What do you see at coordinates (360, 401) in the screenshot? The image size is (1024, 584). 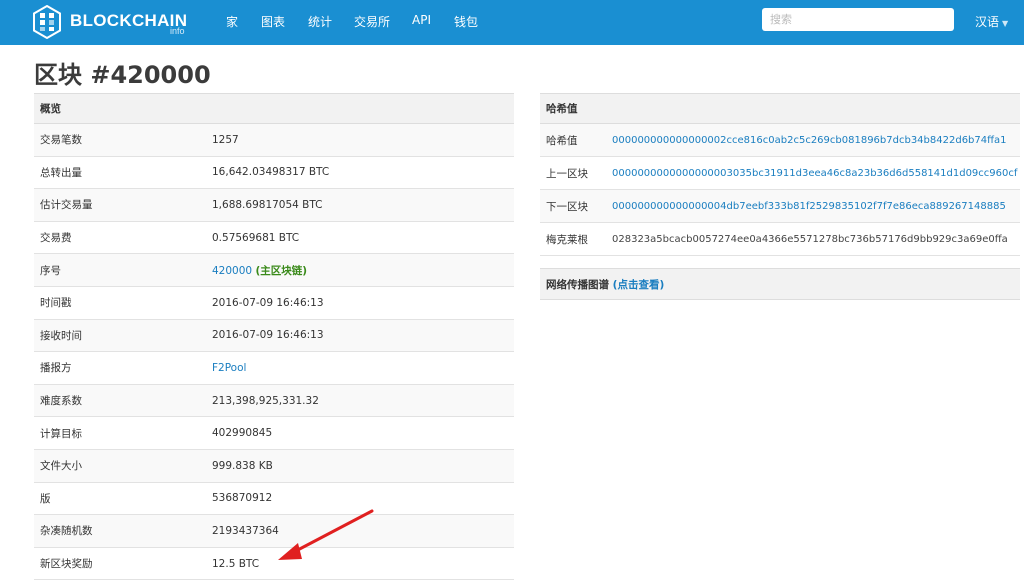 I see `row-value: 213,398,925,331.32` at bounding box center [360, 401].